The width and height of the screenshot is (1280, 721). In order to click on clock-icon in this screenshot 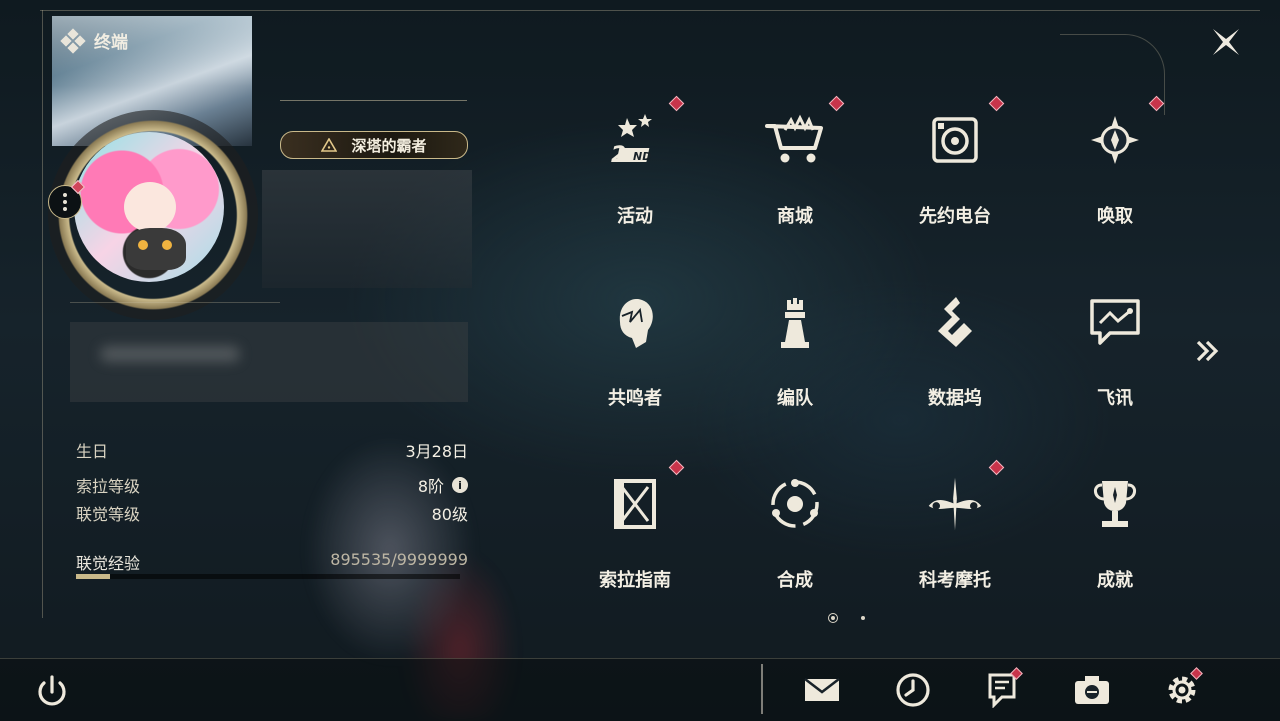, I will do `click(913, 690)`.